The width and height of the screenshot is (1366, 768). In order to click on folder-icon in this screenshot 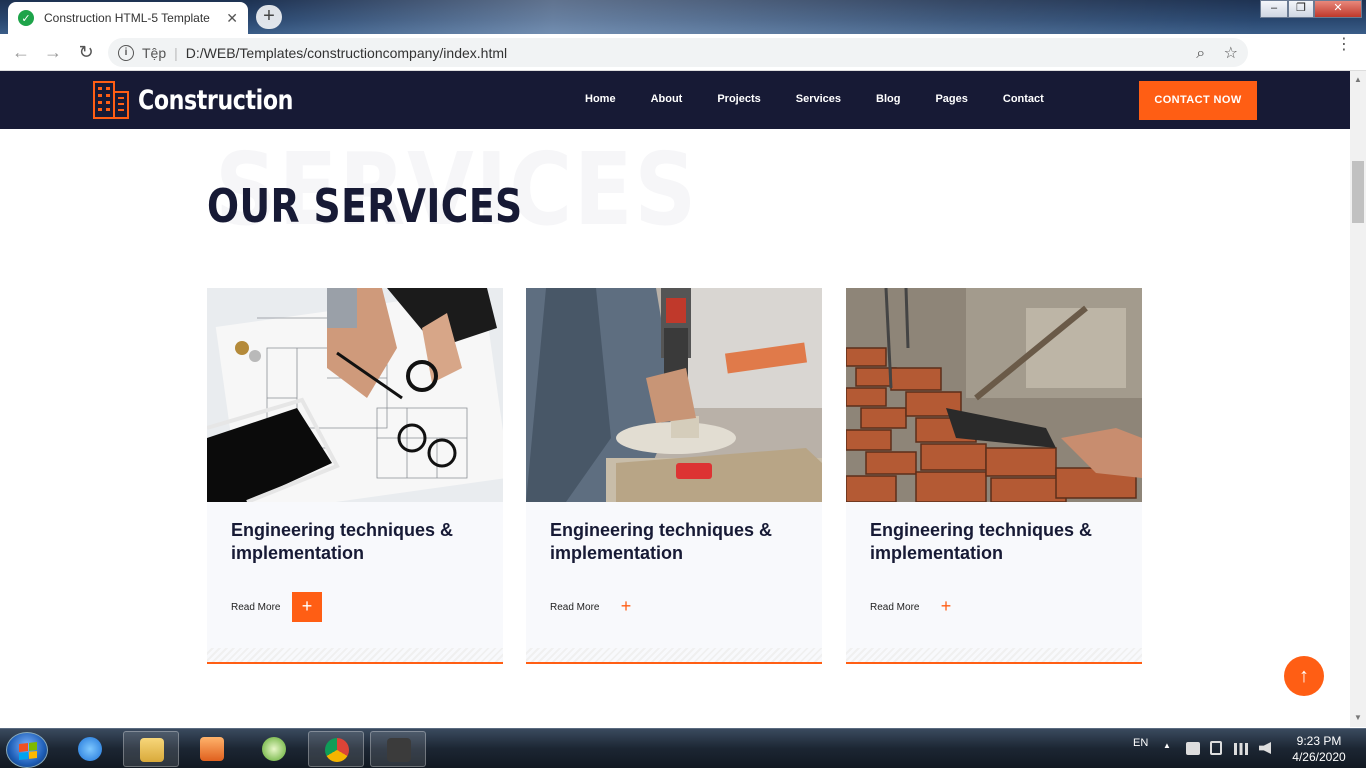, I will do `click(152, 750)`.